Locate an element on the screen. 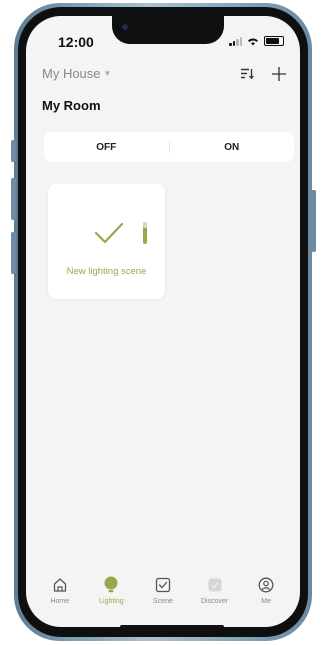  room-title: My Room is located at coordinates (71, 105).